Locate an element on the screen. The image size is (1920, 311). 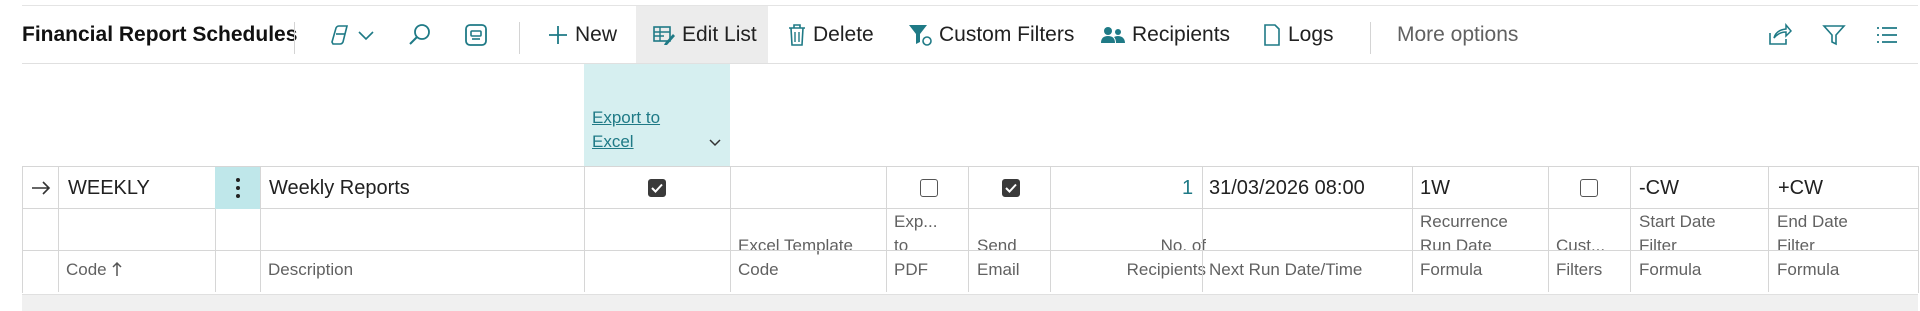
row-description: Weekly Reports is located at coordinates (339, 188).